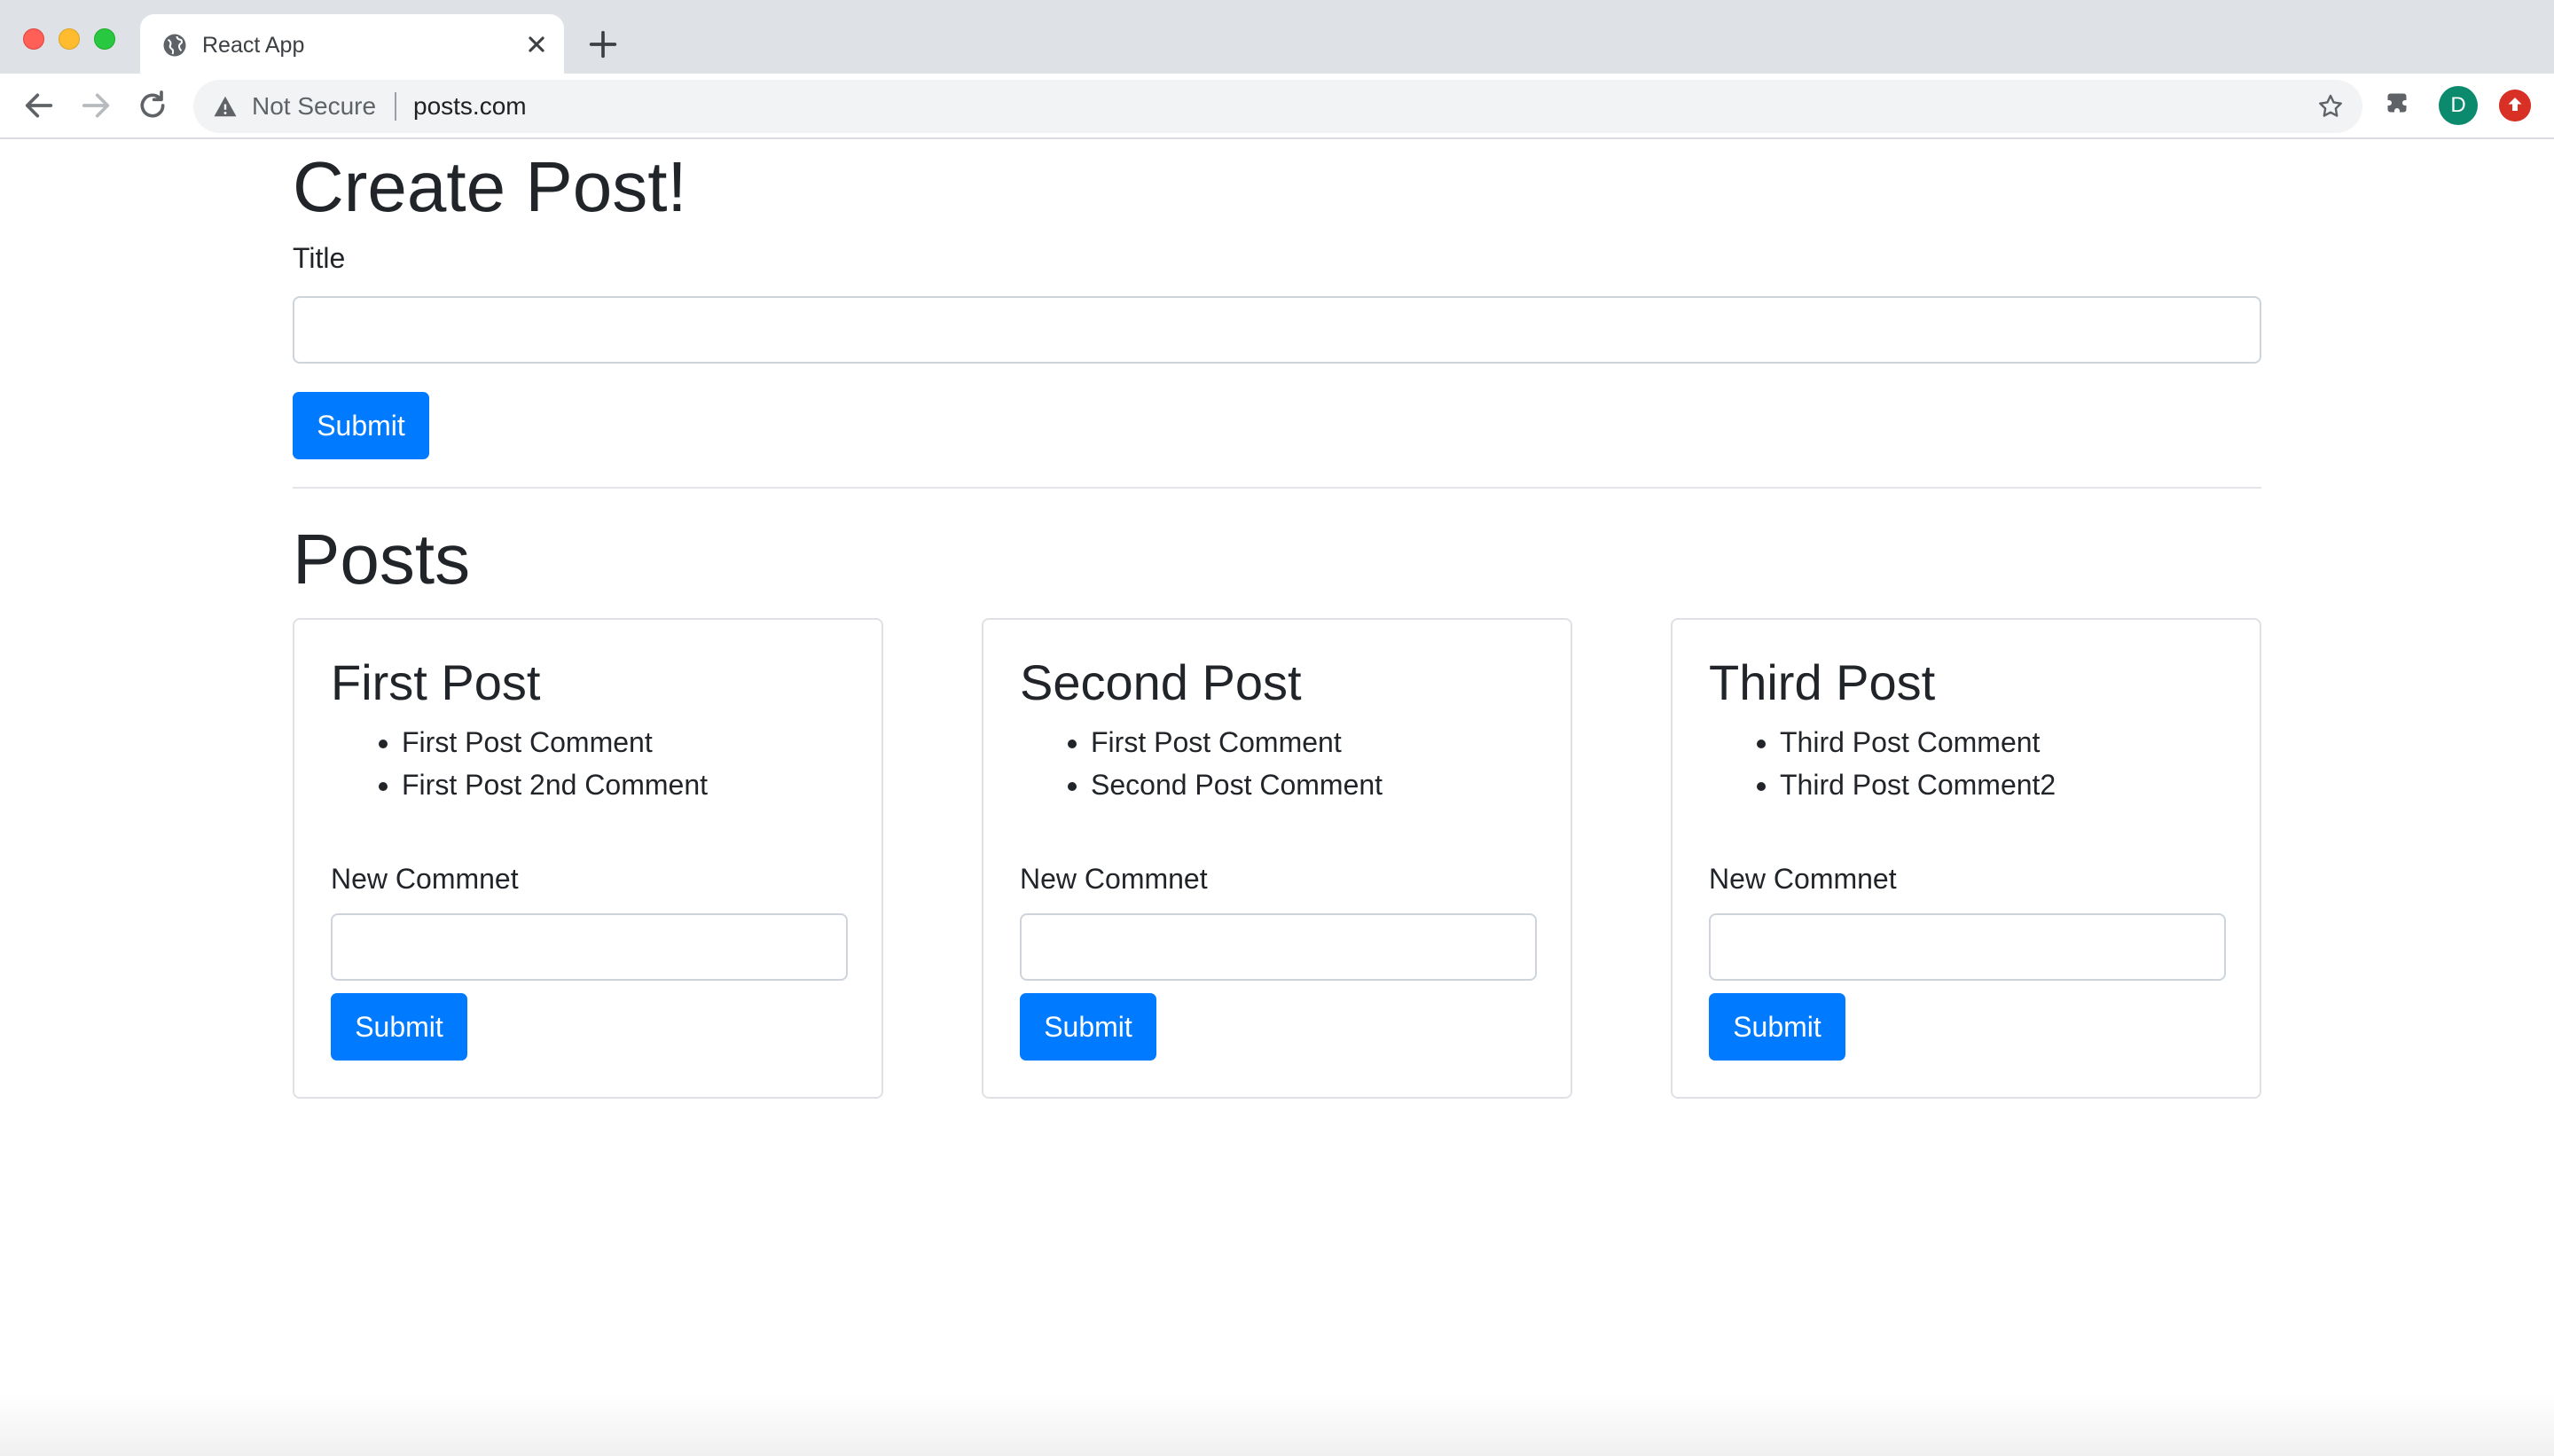 This screenshot has height=1456, width=2554. Describe the element at coordinates (104, 39) in the screenshot. I see `maximize-window-button` at that location.